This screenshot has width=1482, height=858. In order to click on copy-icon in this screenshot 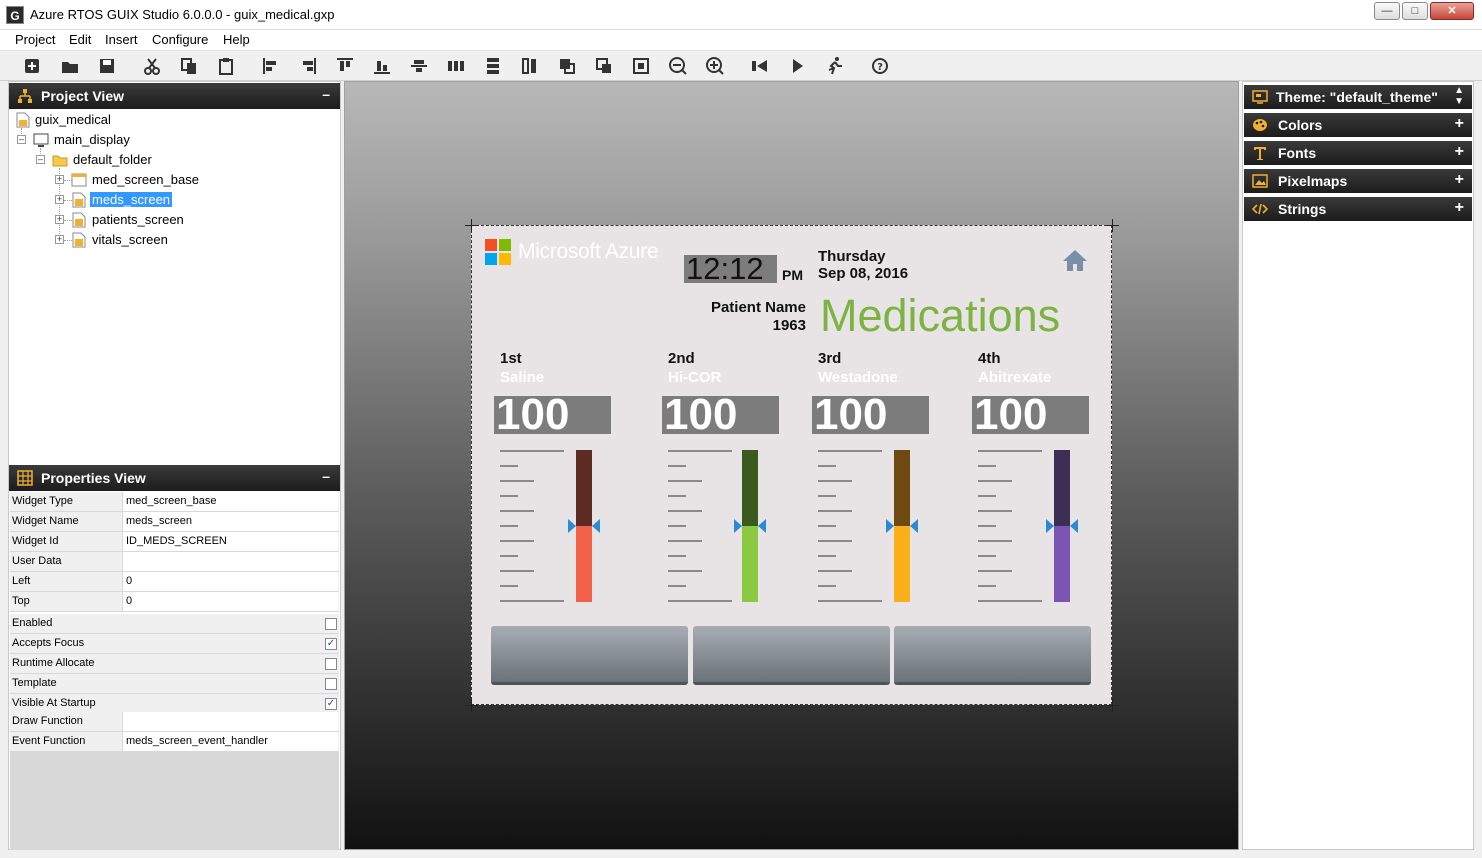, I will do `click(189, 66)`.